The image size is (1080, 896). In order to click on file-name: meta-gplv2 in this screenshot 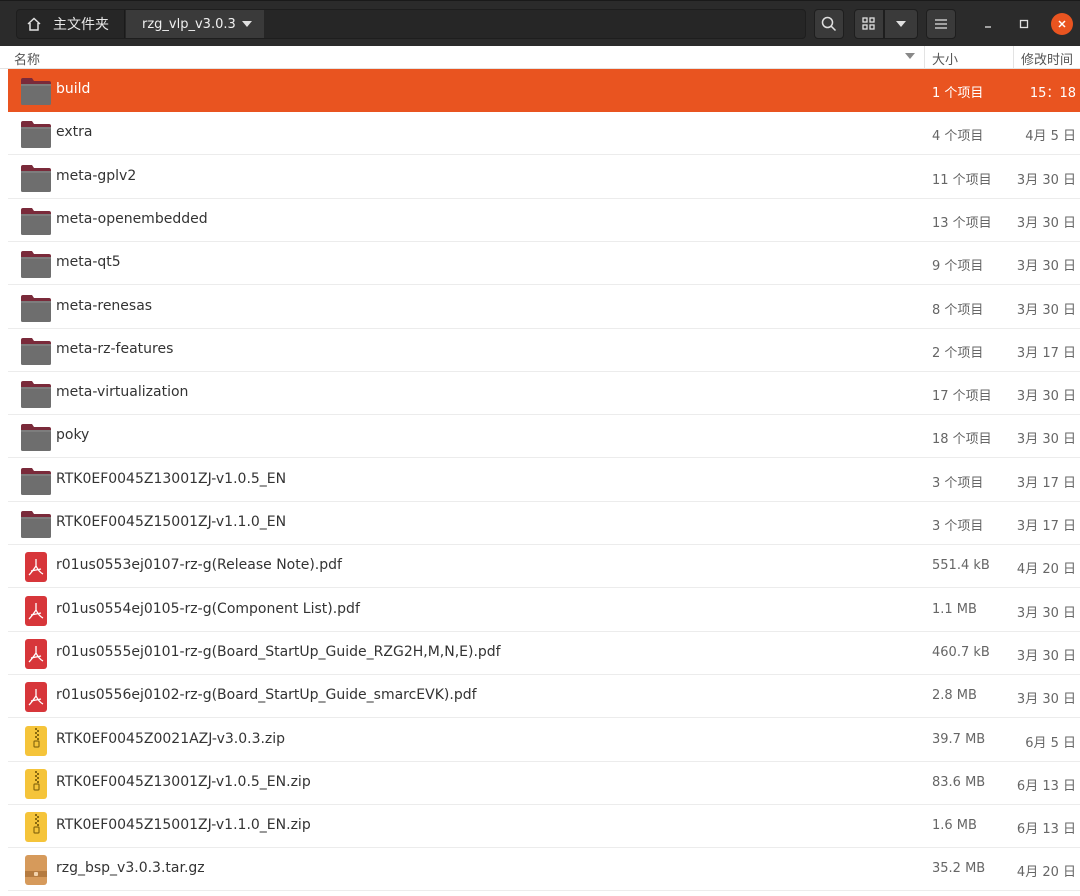, I will do `click(96, 175)`.